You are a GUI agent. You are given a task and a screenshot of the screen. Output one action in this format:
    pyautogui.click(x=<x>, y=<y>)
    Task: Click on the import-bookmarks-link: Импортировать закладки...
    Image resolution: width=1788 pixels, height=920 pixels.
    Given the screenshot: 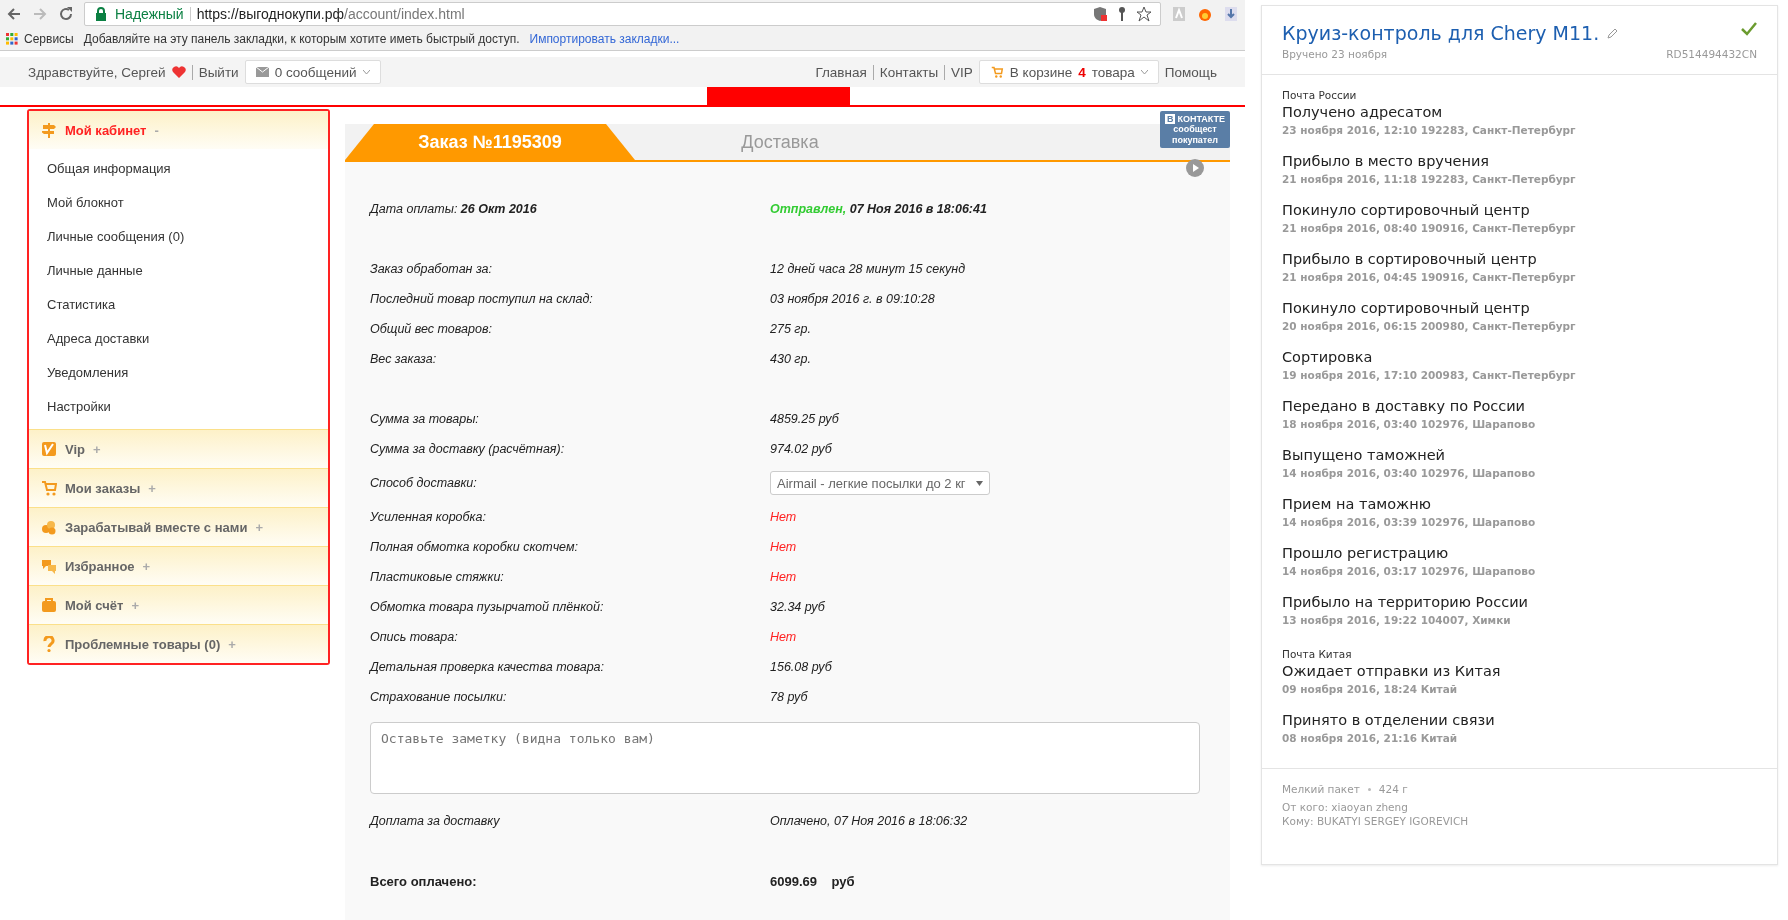 What is the action you would take?
    pyautogui.click(x=604, y=39)
    